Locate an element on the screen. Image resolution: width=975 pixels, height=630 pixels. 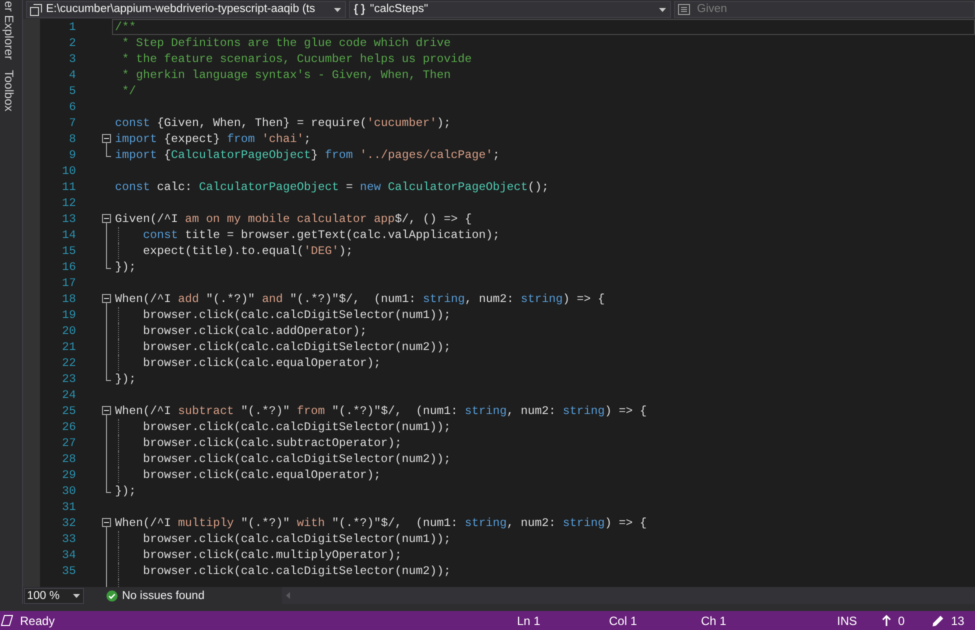
code-line: When(/^I add "(.*?)" and "(.*?)"$/, (num1: string, num2: string) => { is located at coordinates (360, 299).